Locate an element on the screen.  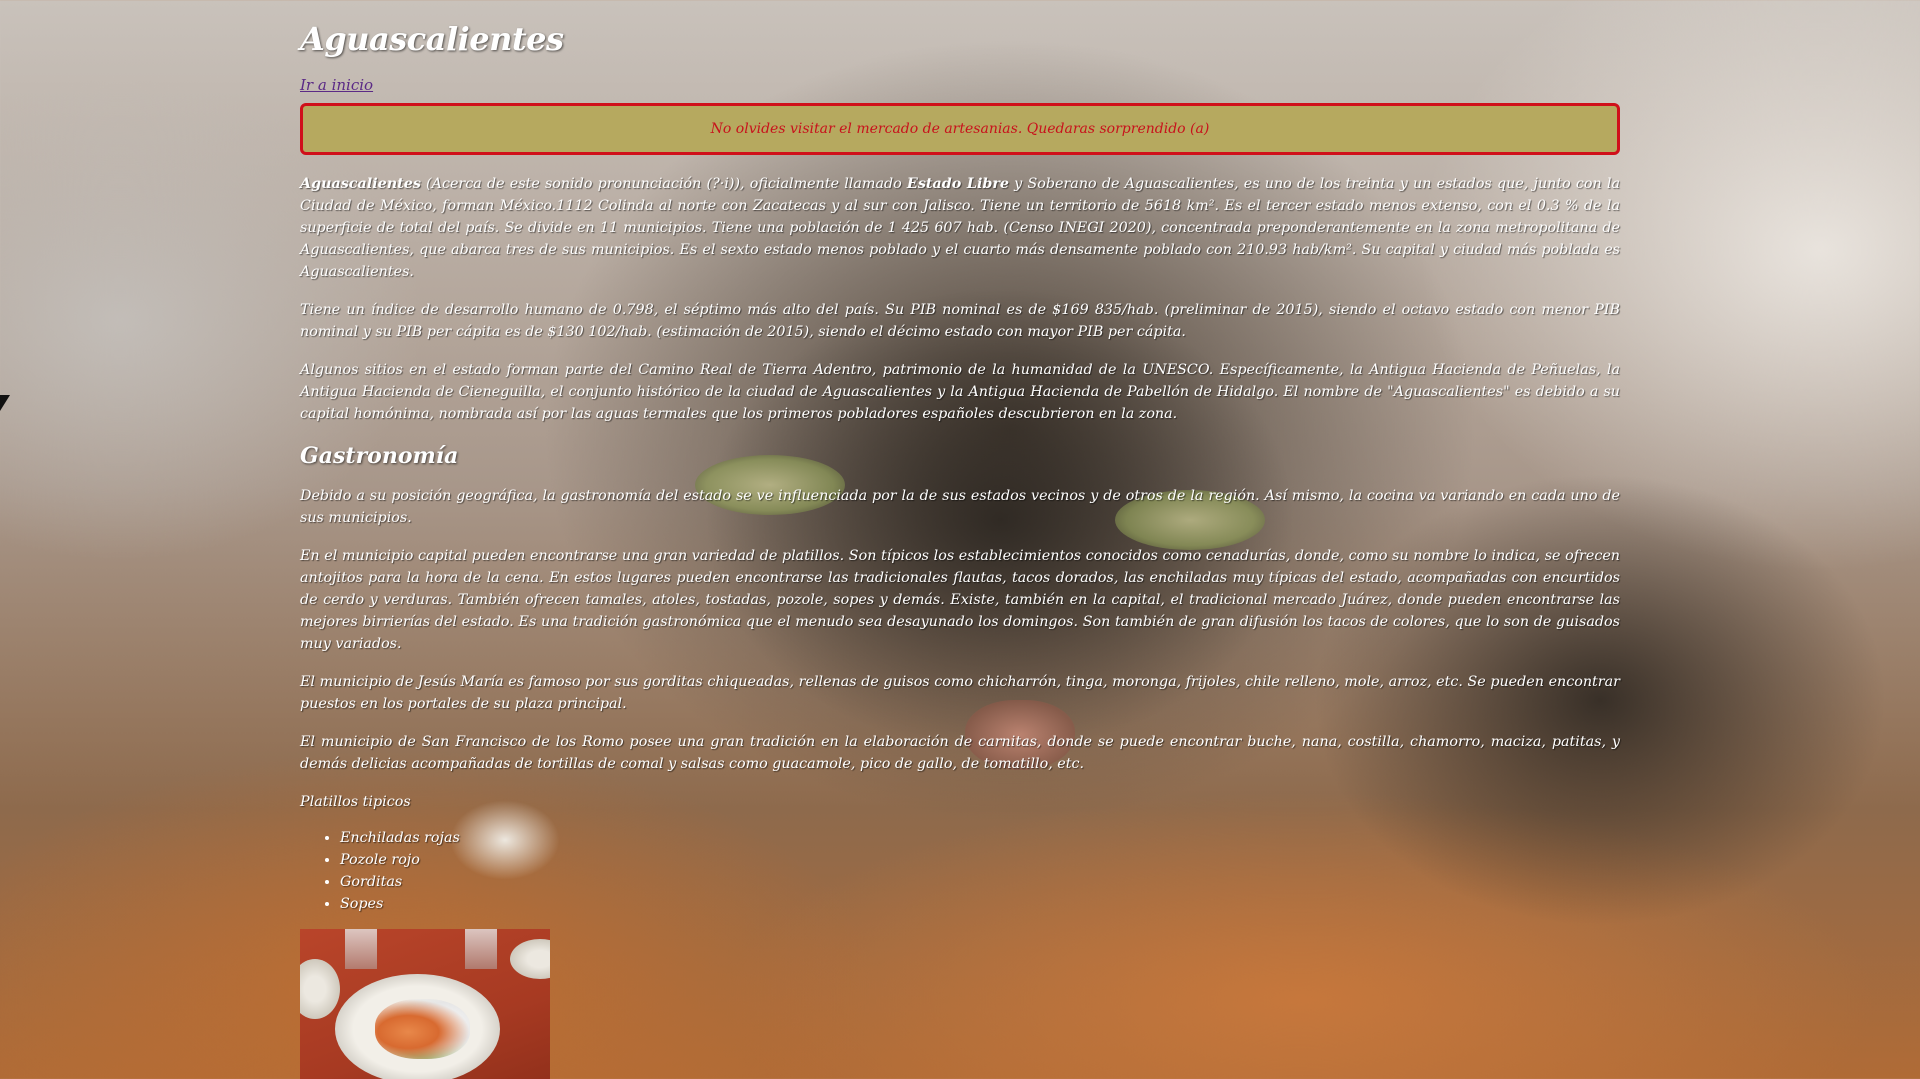
gastronomia-heading: Gastronomía is located at coordinates (379, 456).